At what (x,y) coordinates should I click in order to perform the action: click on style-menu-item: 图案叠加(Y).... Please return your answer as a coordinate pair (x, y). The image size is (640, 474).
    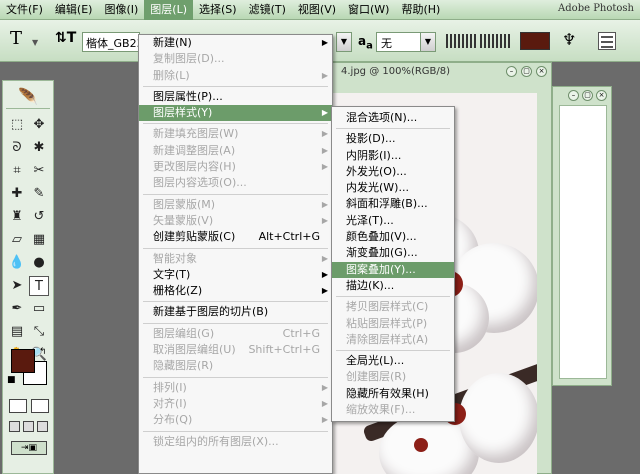
    Looking at the image, I should click on (393, 269).